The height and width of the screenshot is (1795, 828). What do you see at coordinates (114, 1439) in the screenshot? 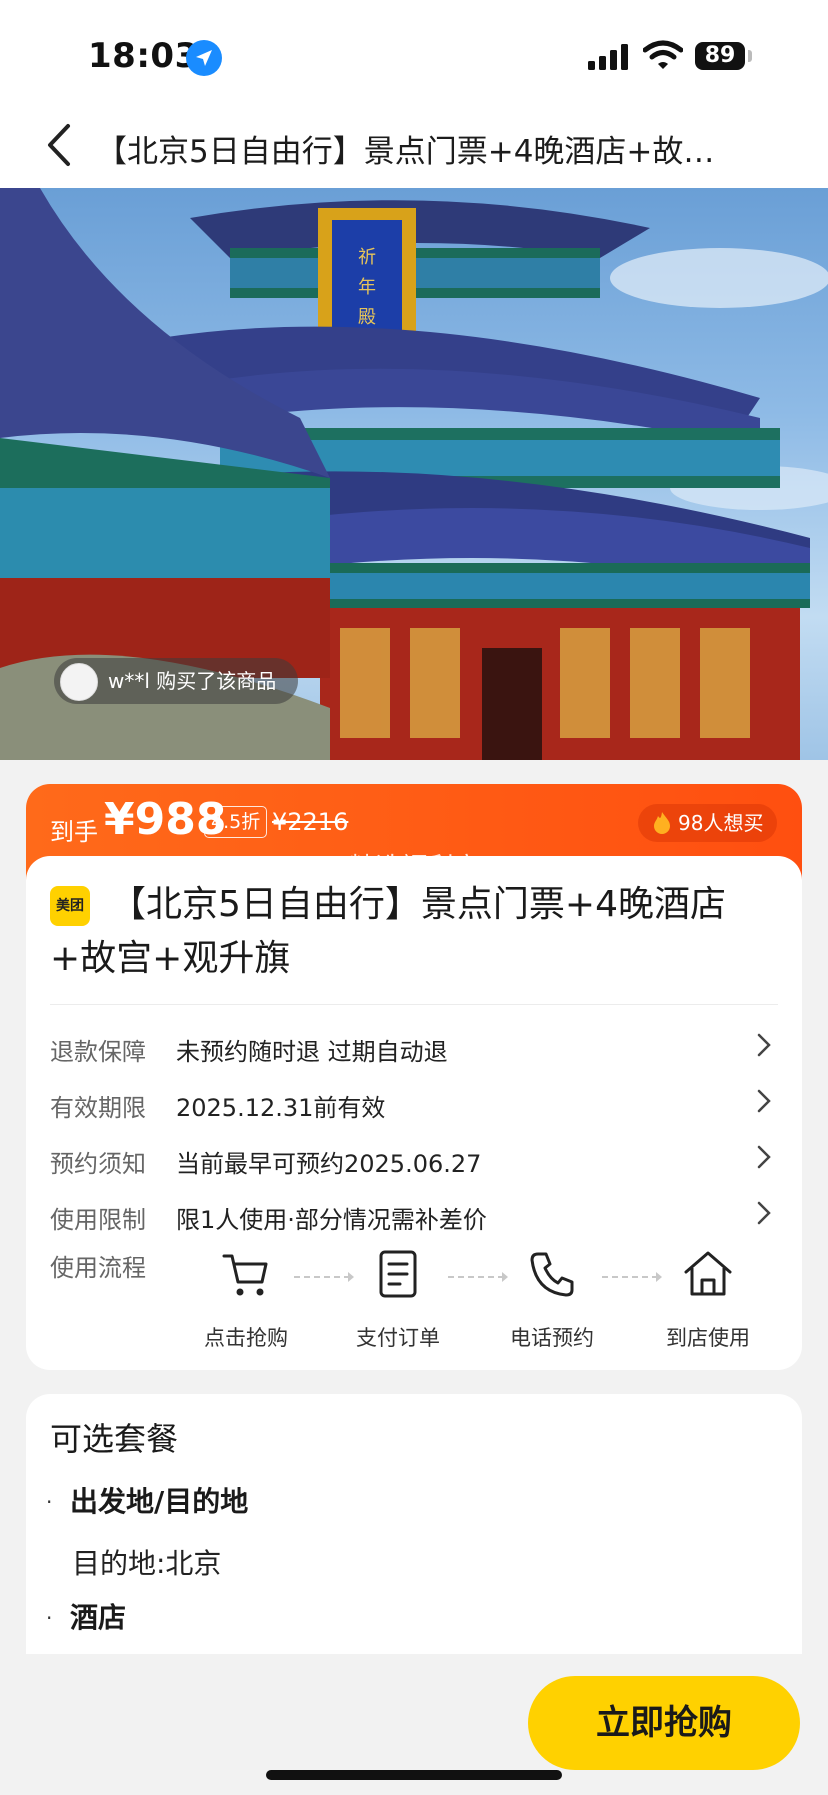
I see `package-title: 可选套餐` at bounding box center [114, 1439].